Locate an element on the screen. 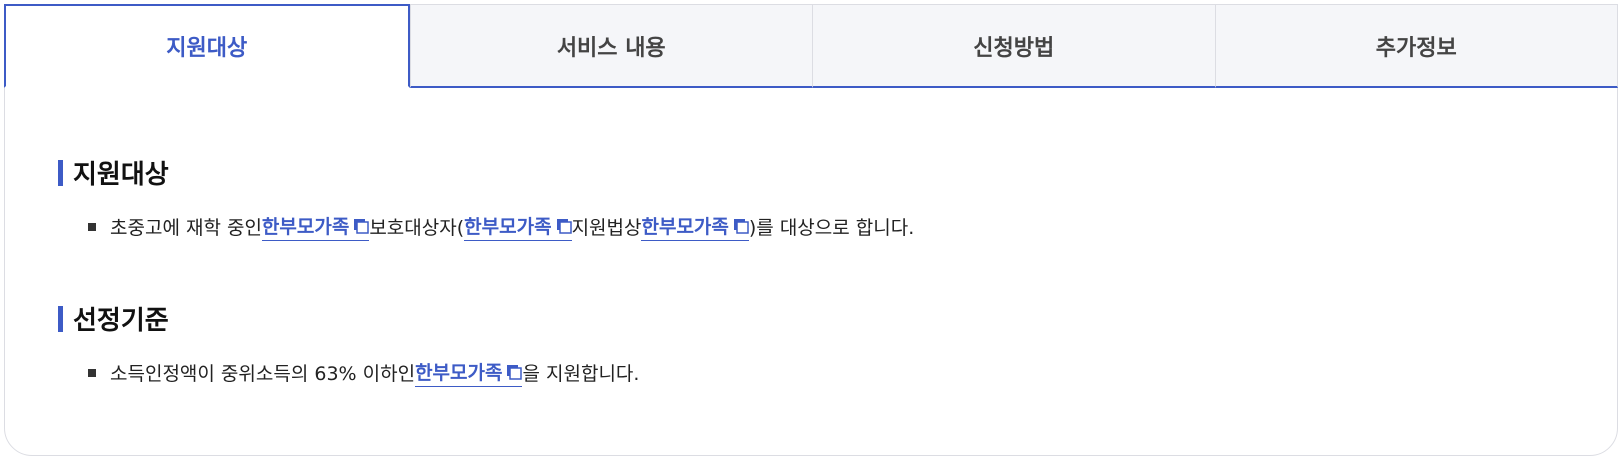 The height and width of the screenshot is (460, 1624). section-title-text: 선정기준 is located at coordinates (121, 321).